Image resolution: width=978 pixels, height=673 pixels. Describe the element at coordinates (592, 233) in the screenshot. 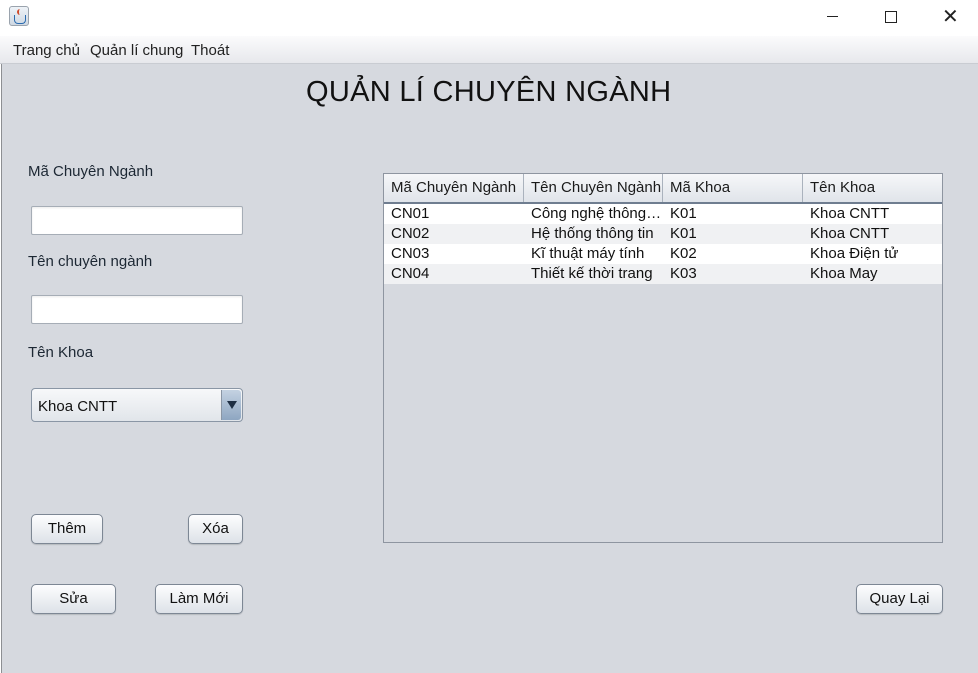

I see `table-cell: Hệ thống thông tin` at that location.